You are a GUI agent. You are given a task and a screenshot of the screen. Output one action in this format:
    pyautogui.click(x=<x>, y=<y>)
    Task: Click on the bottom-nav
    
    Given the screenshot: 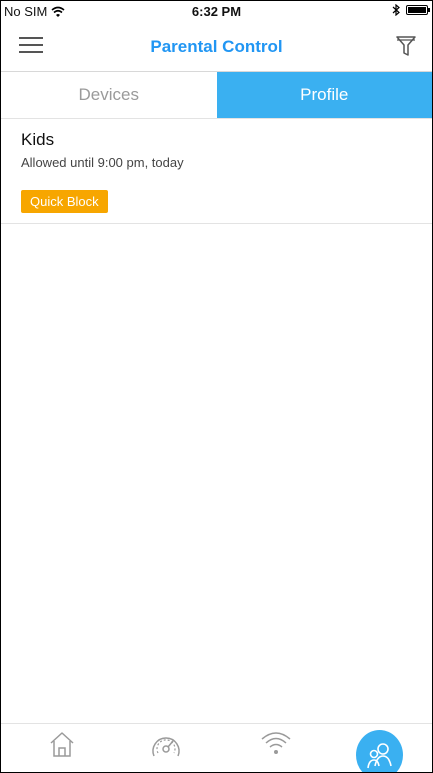 What is the action you would take?
    pyautogui.click(x=216, y=747)
    